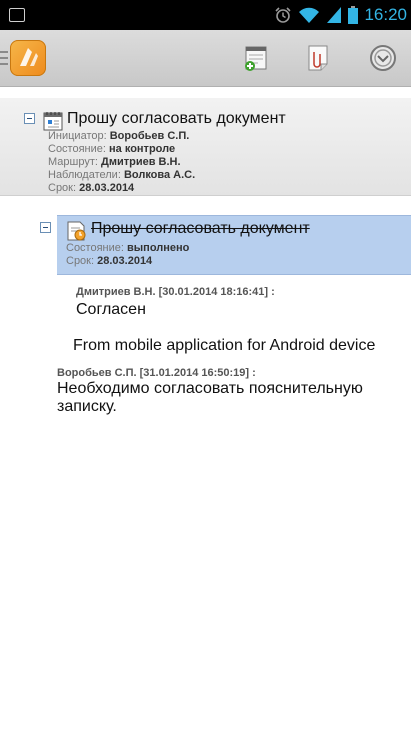 The width and height of the screenshot is (411, 740). I want to click on drawer-indicator-icon, so click(4, 60).